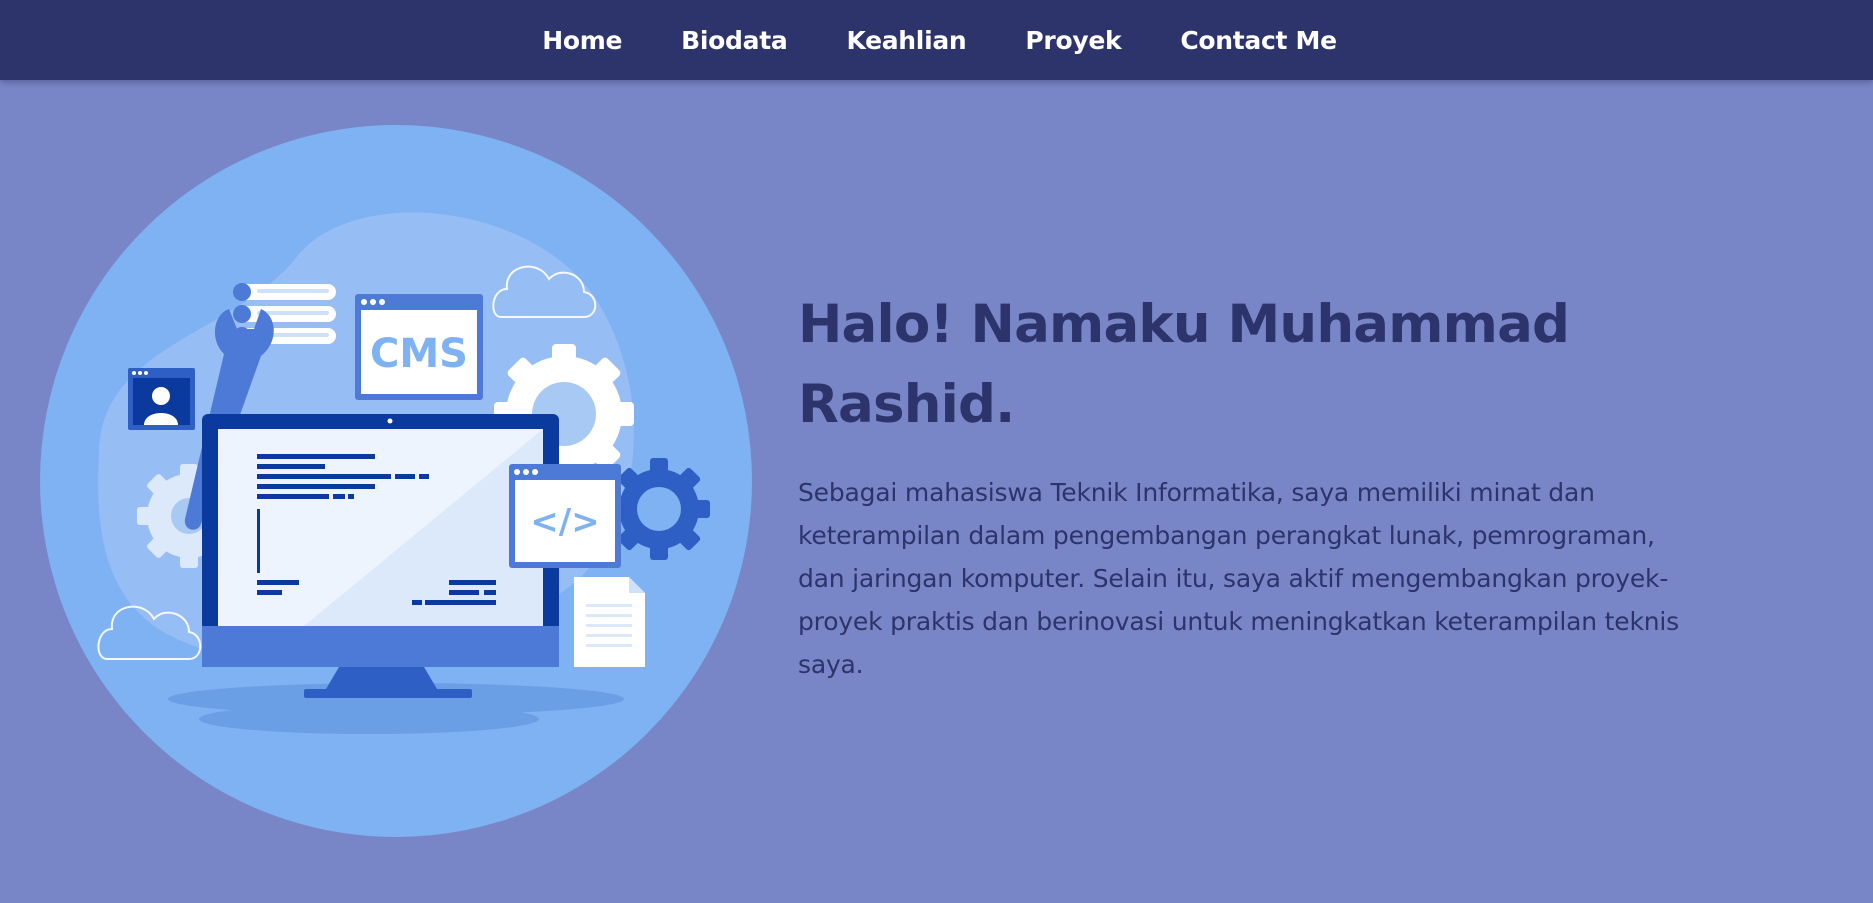 Image resolution: width=1873 pixels, height=903 pixels. Describe the element at coordinates (564, 522) in the screenshot. I see `code-label: </>` at that location.